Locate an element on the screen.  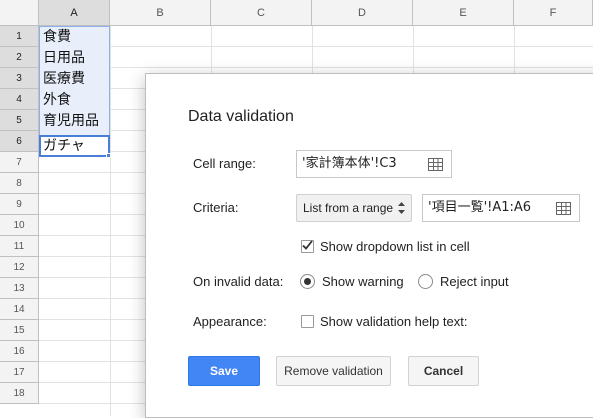
checkmark-icon is located at coordinates (307, 245).